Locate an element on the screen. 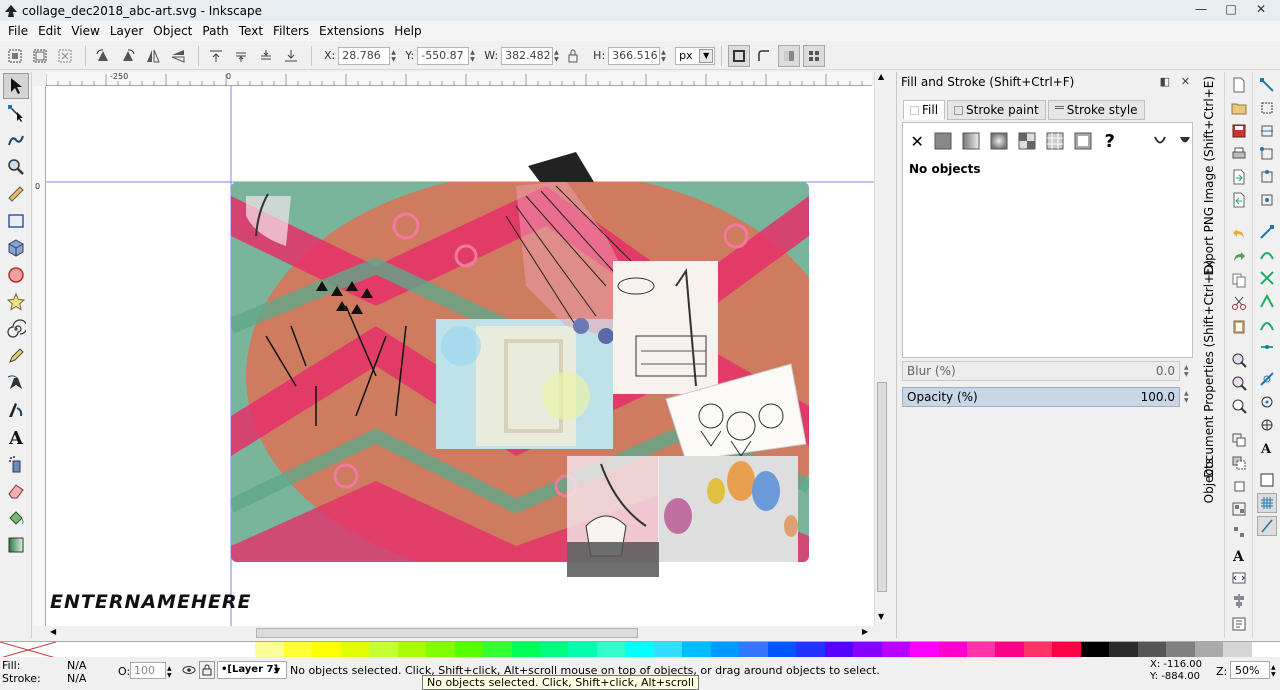 The width and height of the screenshot is (1280, 690). scroll-left-icon: ◀ is located at coordinates (53, 631).